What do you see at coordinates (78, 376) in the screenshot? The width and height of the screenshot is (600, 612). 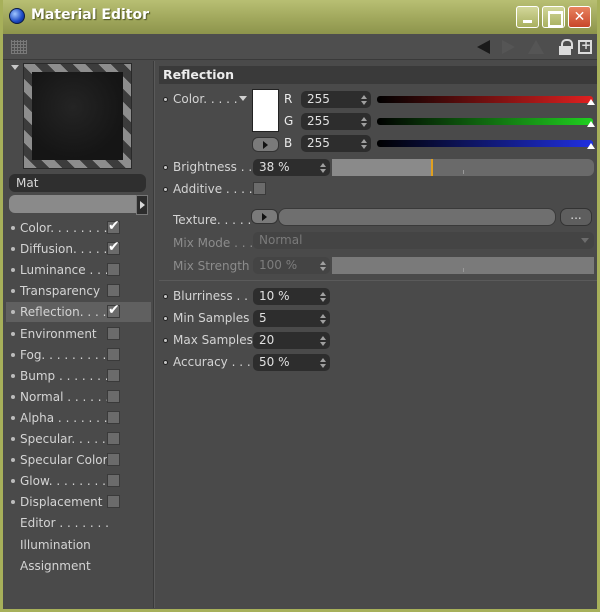 I see `sidebar-item-channel: Bump . . . . . . .` at bounding box center [78, 376].